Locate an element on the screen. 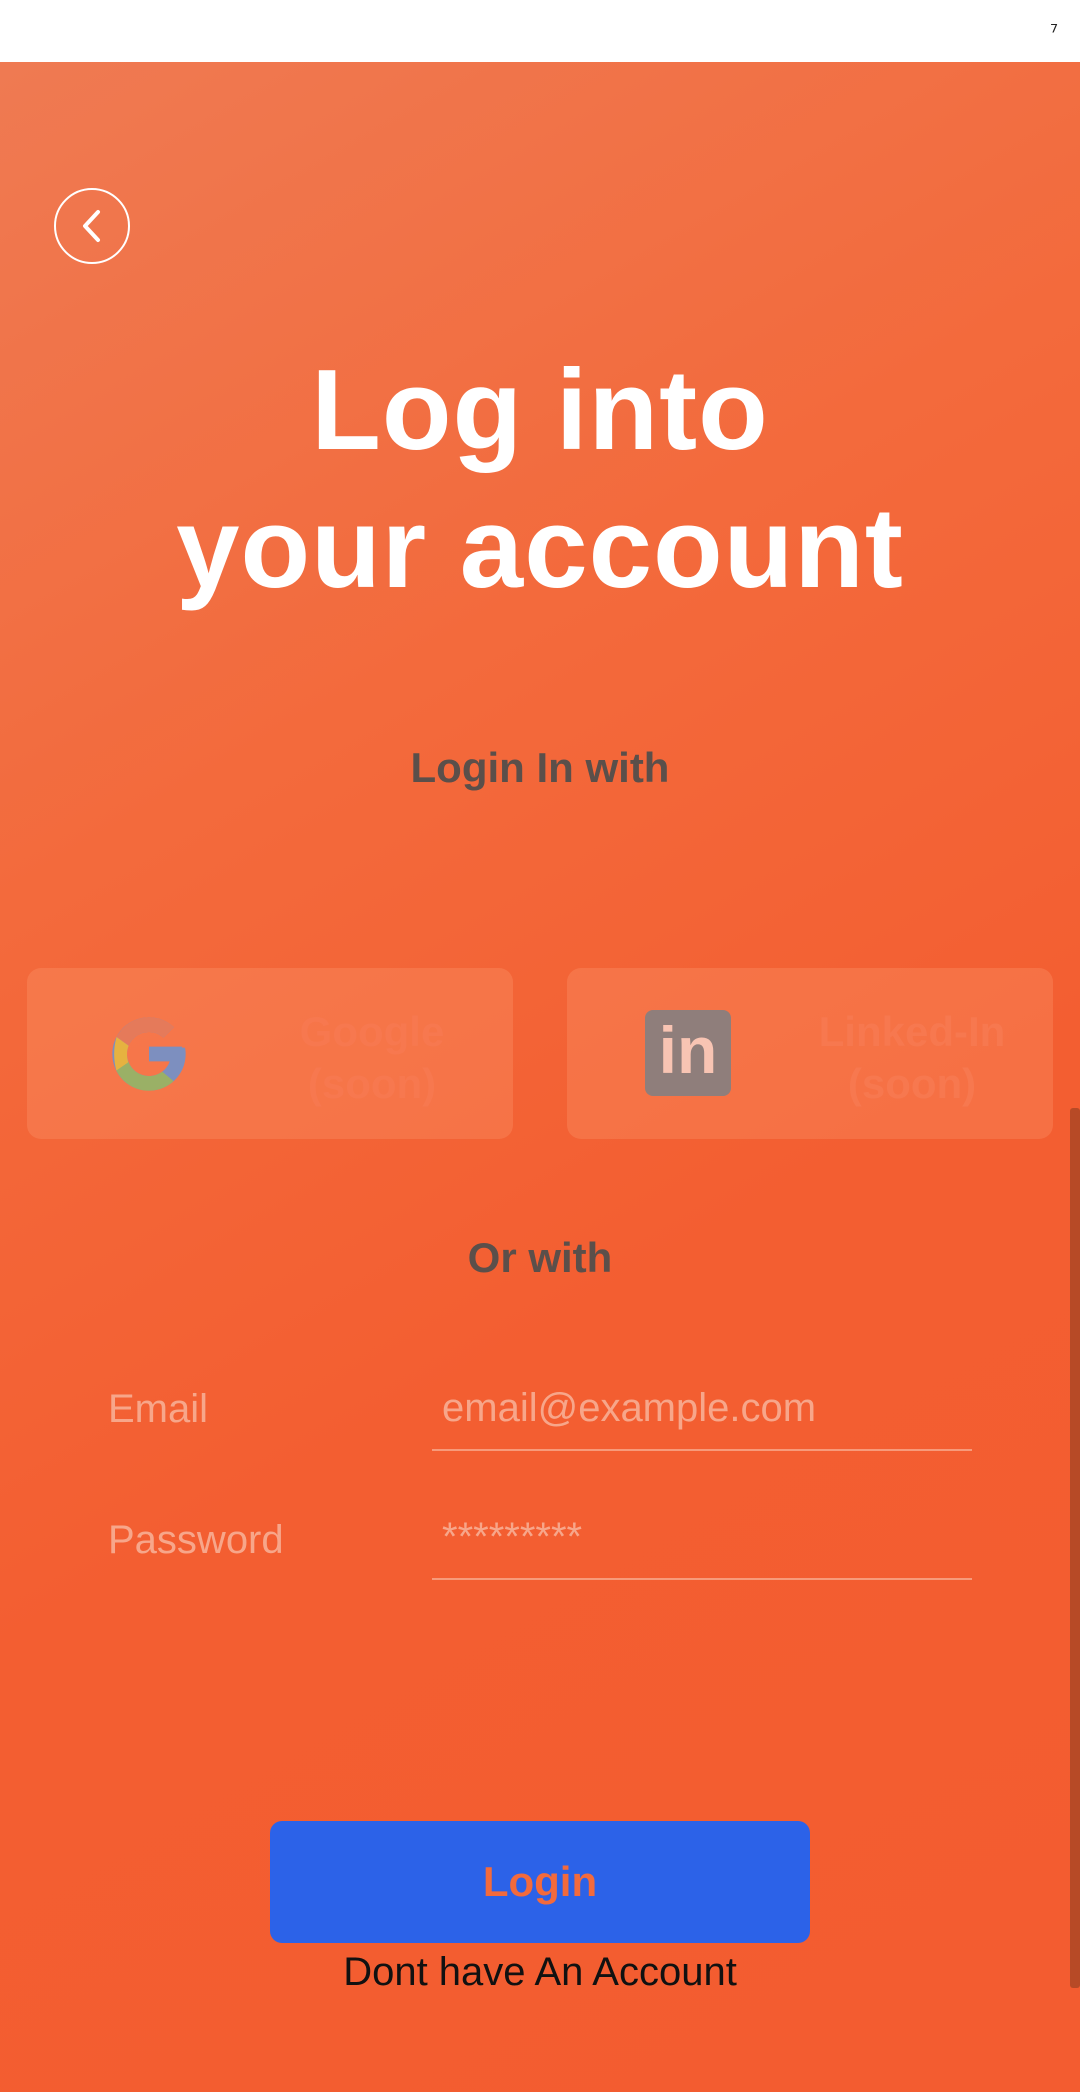 The image size is (1080, 2092). status-icon: ⁷ is located at coordinates (1053, 32).